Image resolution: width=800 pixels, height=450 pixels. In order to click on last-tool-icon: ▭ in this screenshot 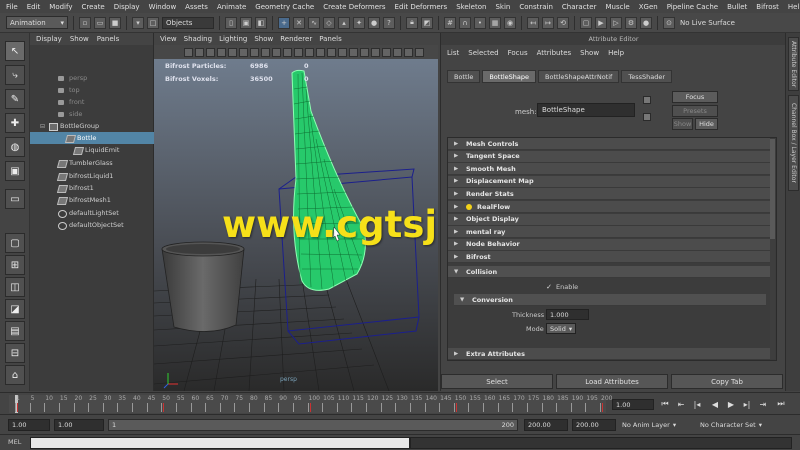, I will do `click(15, 199)`.